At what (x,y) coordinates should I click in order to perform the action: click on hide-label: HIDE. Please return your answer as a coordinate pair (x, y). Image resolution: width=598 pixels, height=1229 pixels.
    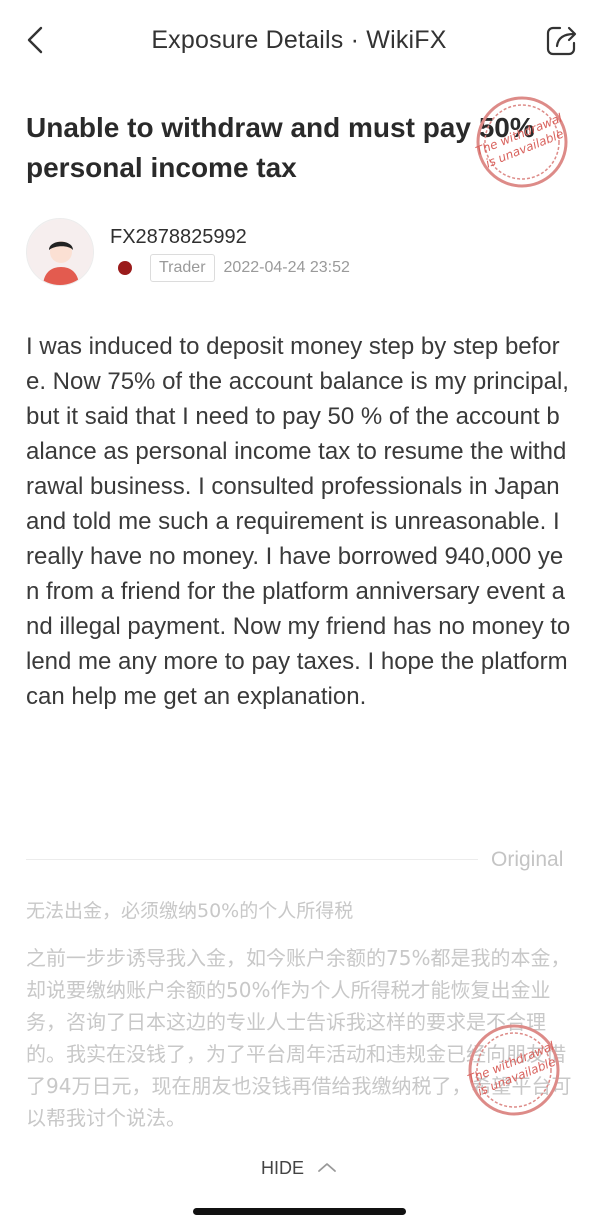
    Looking at the image, I should click on (282, 1168).